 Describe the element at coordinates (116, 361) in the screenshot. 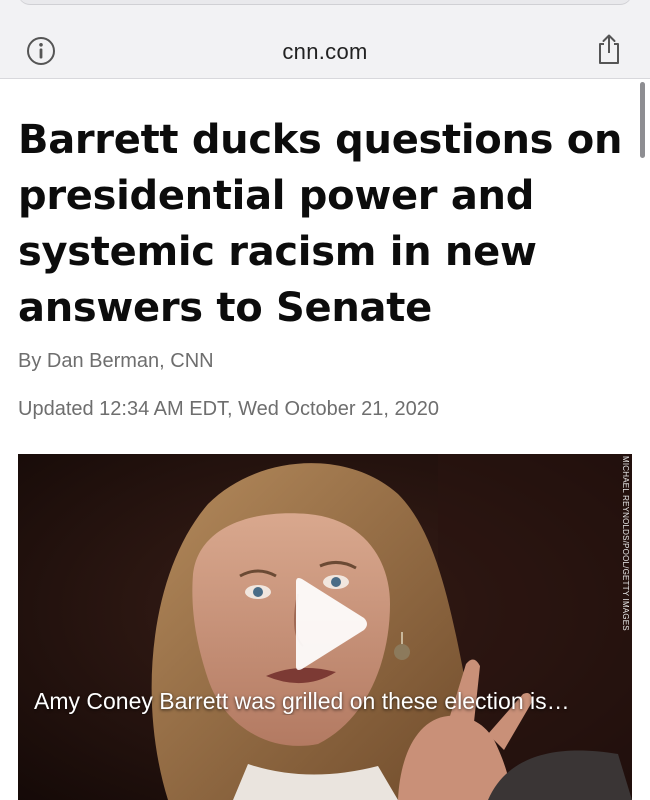

I see `article-byline: By Dan Berman, CNN` at that location.